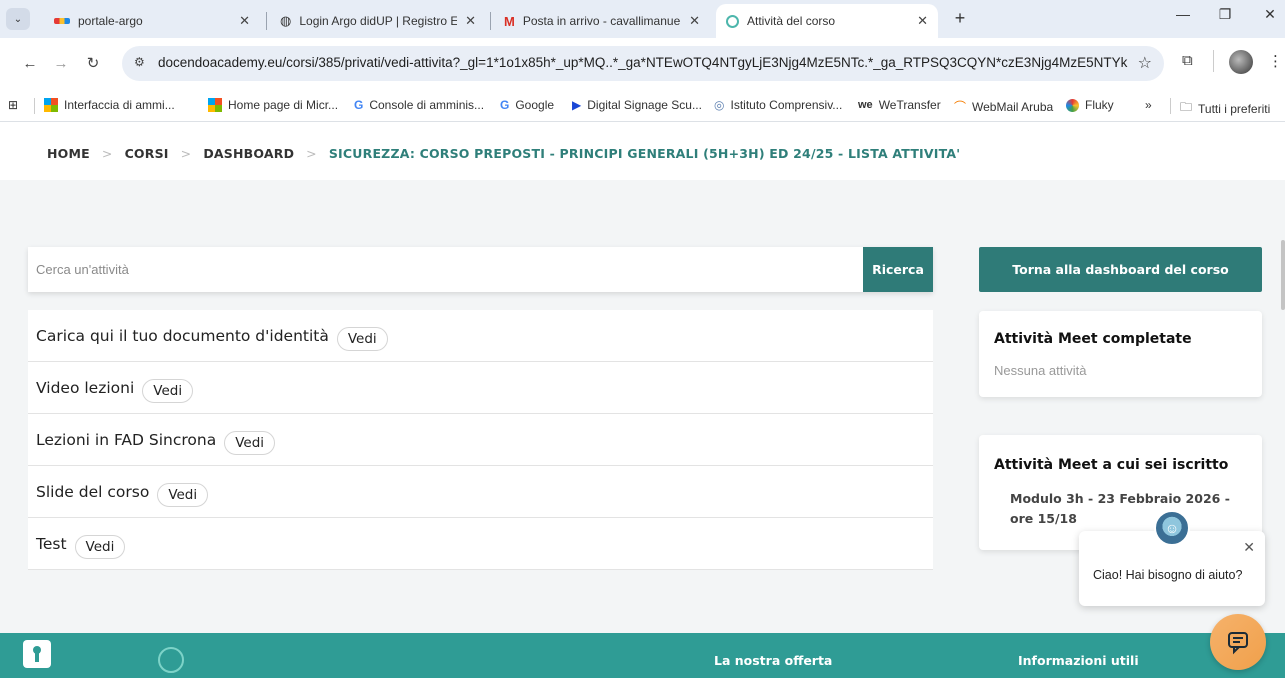 The image size is (1285, 678). Describe the element at coordinates (18, 19) in the screenshot. I see `tab-search-button: ⌄` at that location.